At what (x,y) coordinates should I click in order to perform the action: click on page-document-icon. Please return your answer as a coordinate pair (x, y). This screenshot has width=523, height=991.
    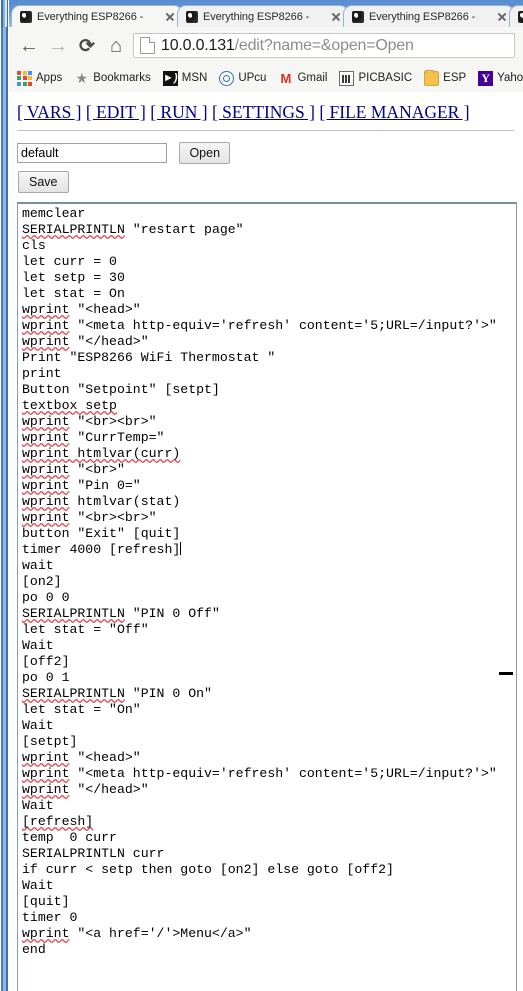
    Looking at the image, I should click on (147, 45).